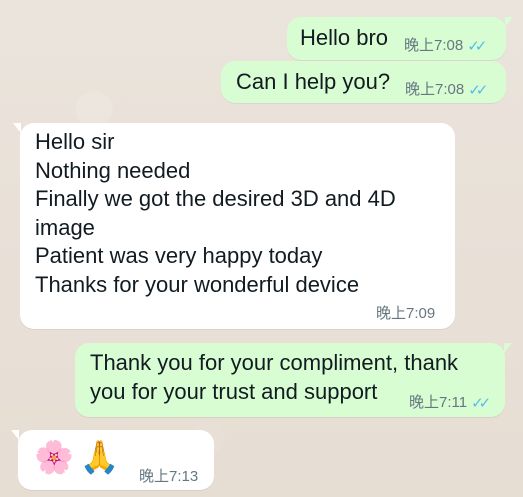  Describe the element at coordinates (54, 457) in the screenshot. I see `cherry-blossom-emoji: 🌸` at that location.